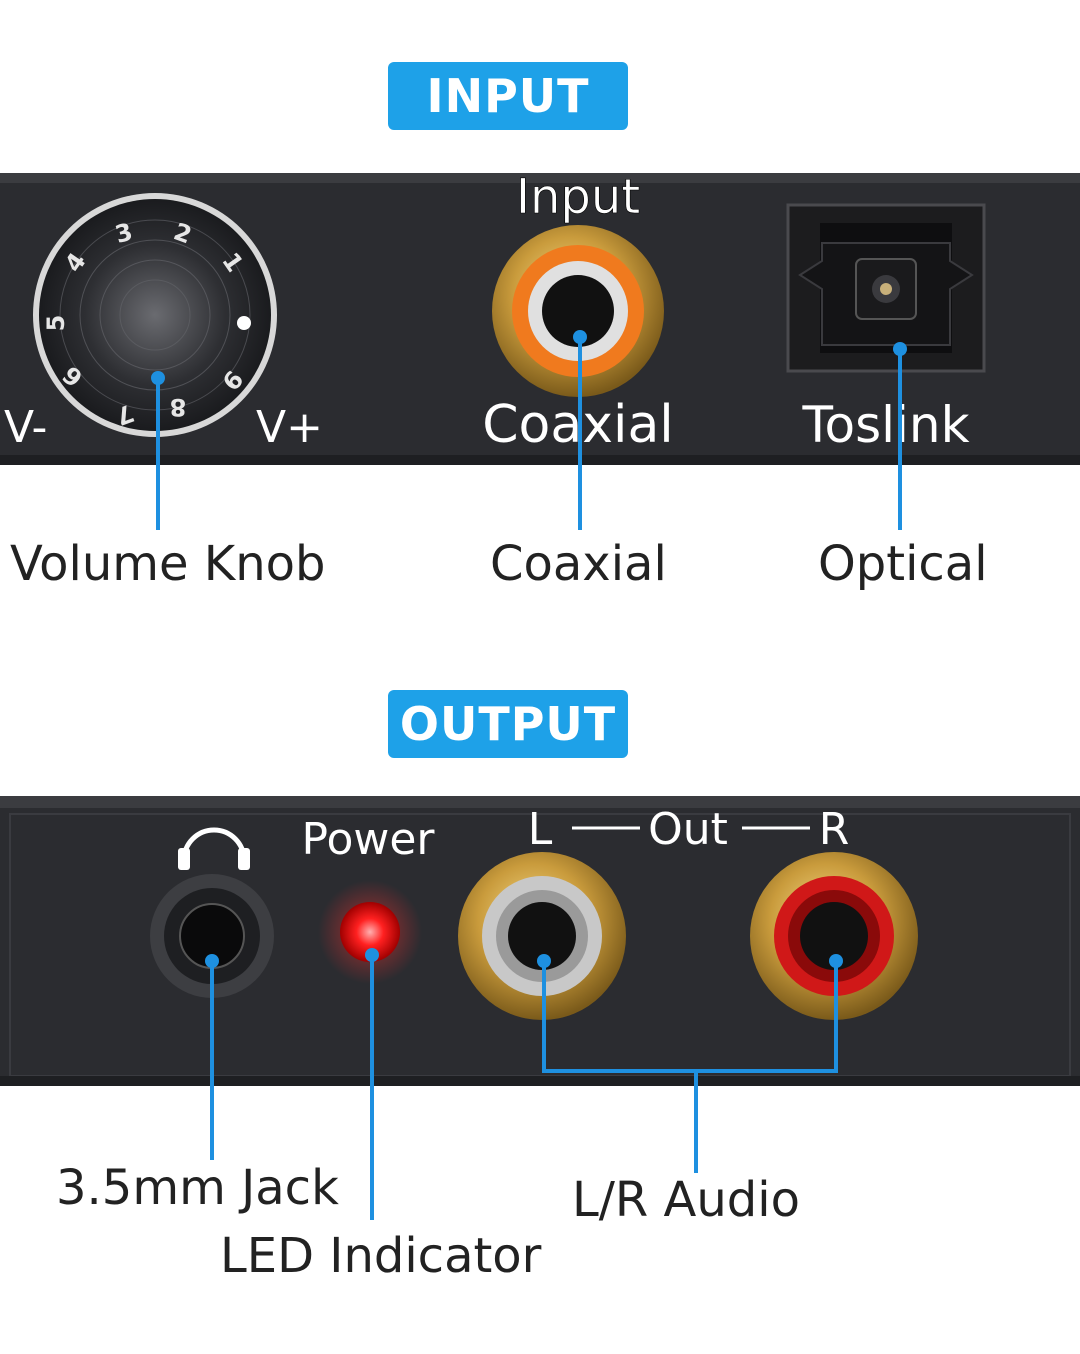  What do you see at coordinates (508, 96) in the screenshot?
I see `input-badge: INPUT` at bounding box center [508, 96].